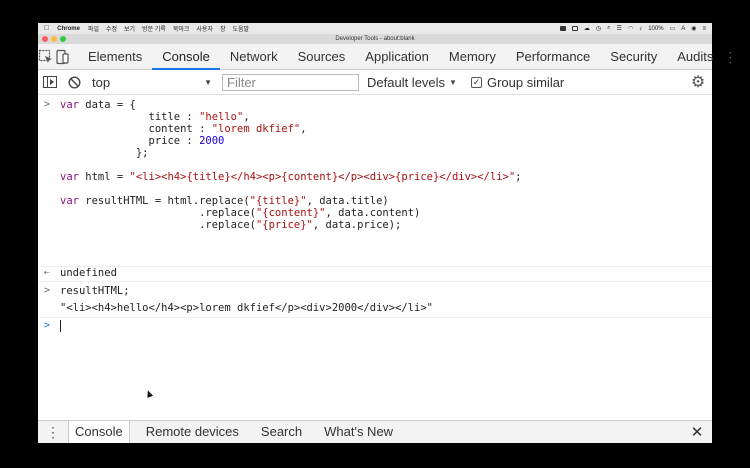 The image size is (750, 468). I want to click on menu-people: 사용자, so click(204, 28).